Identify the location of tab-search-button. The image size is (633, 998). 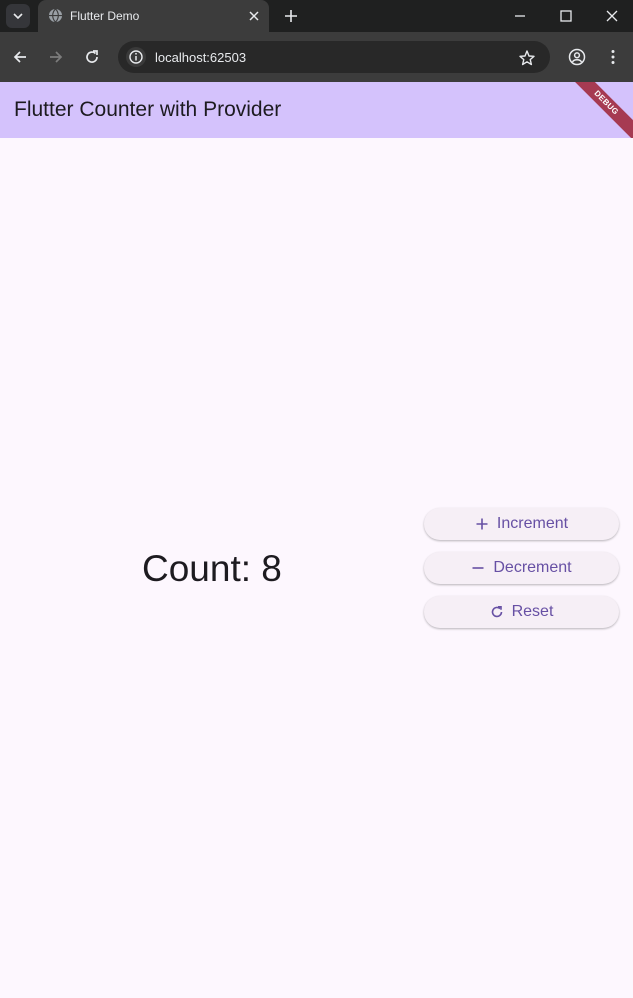
(18, 16).